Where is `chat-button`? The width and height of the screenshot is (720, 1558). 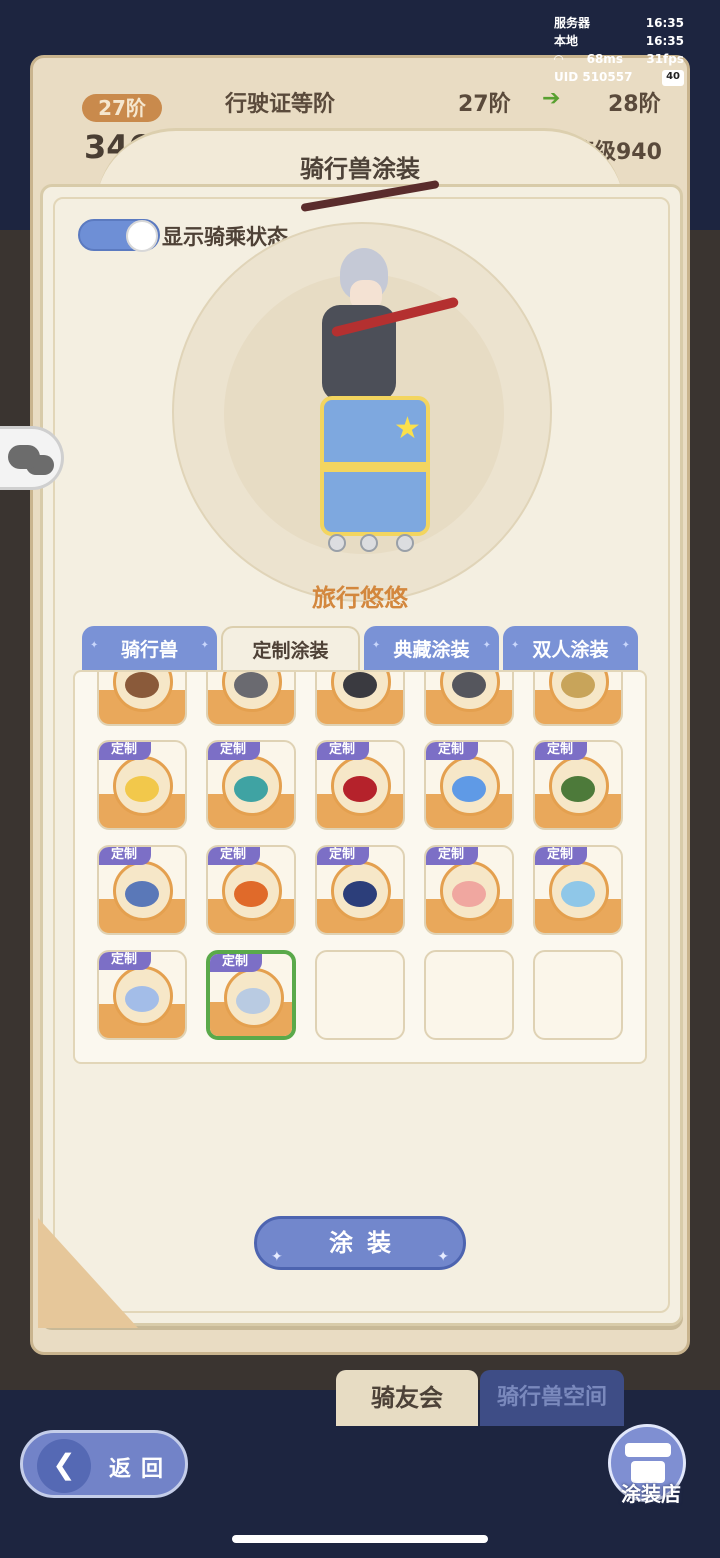 chat-button is located at coordinates (32, 458).